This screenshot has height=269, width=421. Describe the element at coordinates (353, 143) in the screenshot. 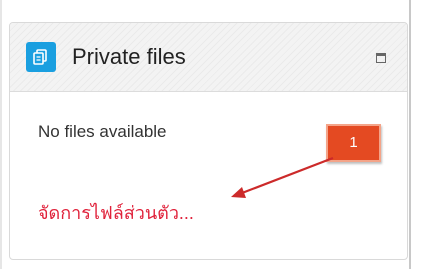

I see `annotation-callout: 1` at that location.